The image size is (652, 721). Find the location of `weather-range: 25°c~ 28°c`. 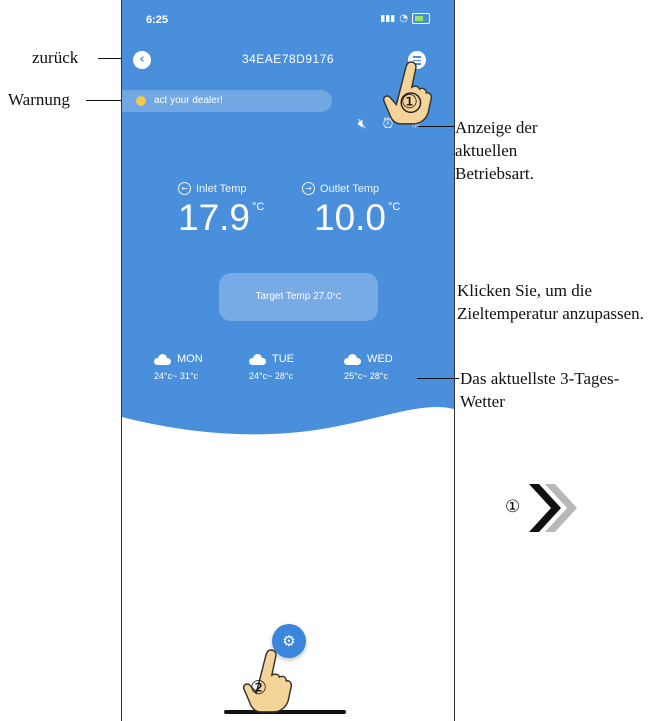

weather-range: 25°c~ 28°c is located at coordinates (366, 376).